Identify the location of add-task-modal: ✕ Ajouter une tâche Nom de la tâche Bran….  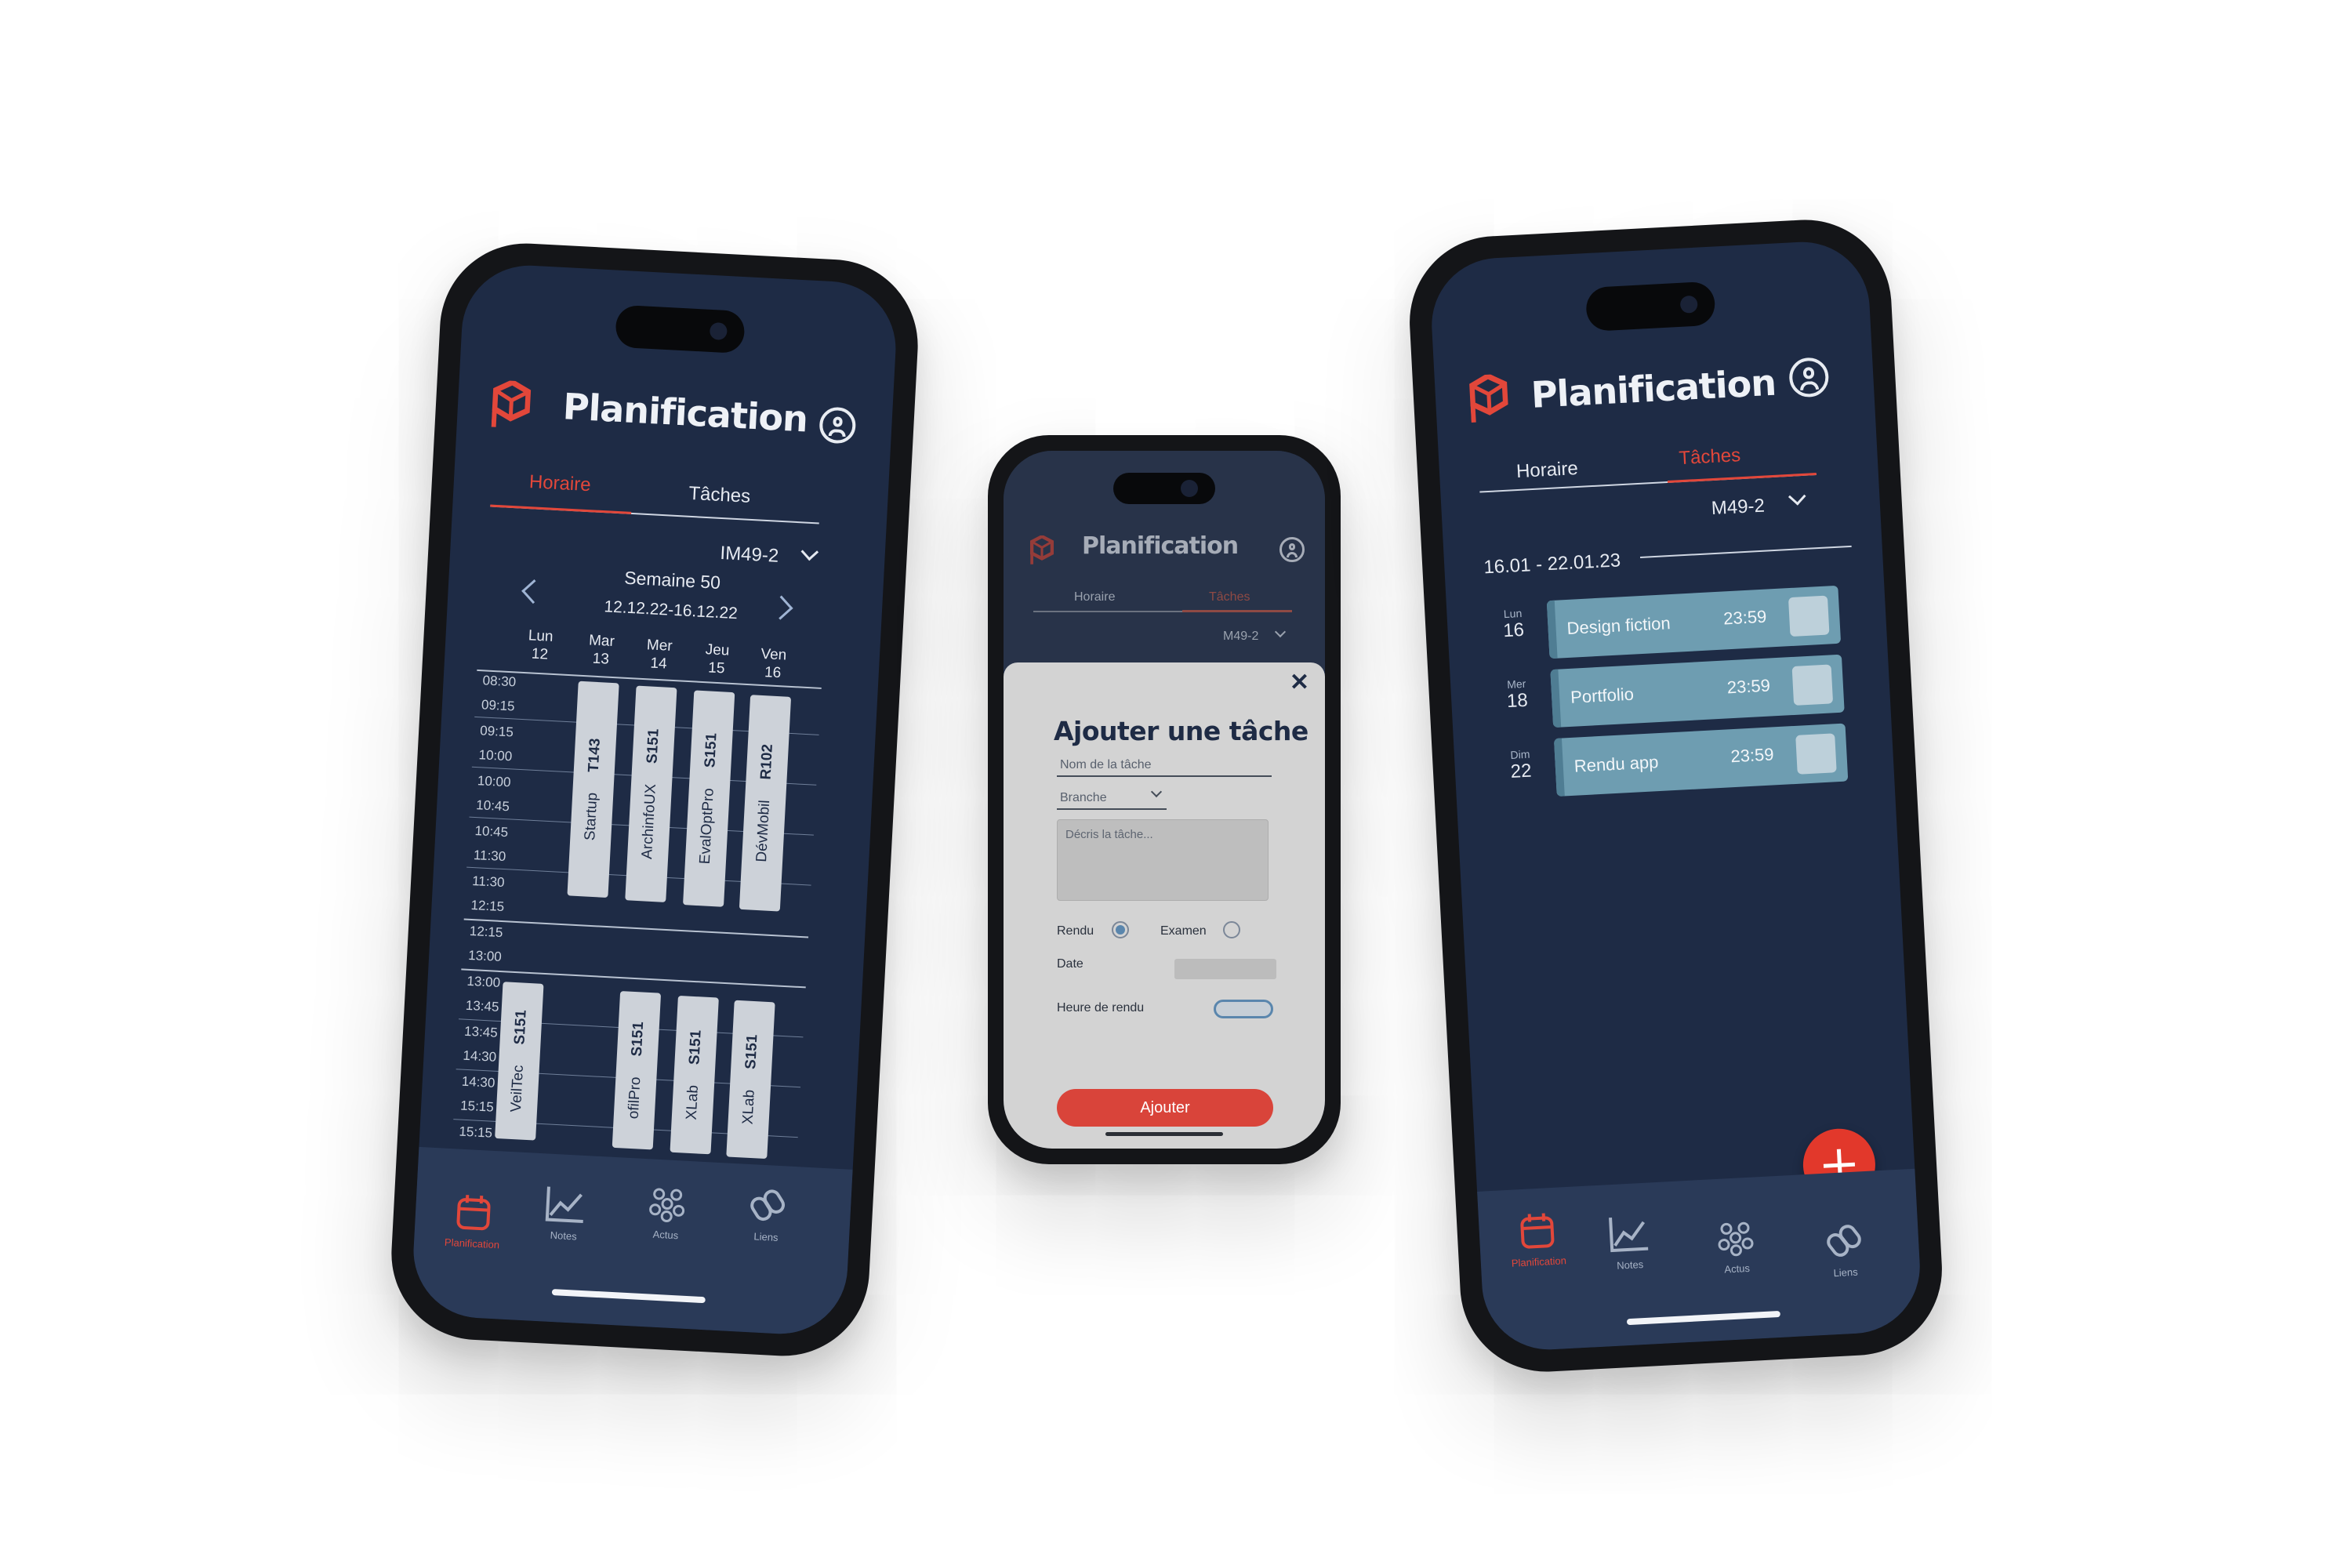
(1164, 905).